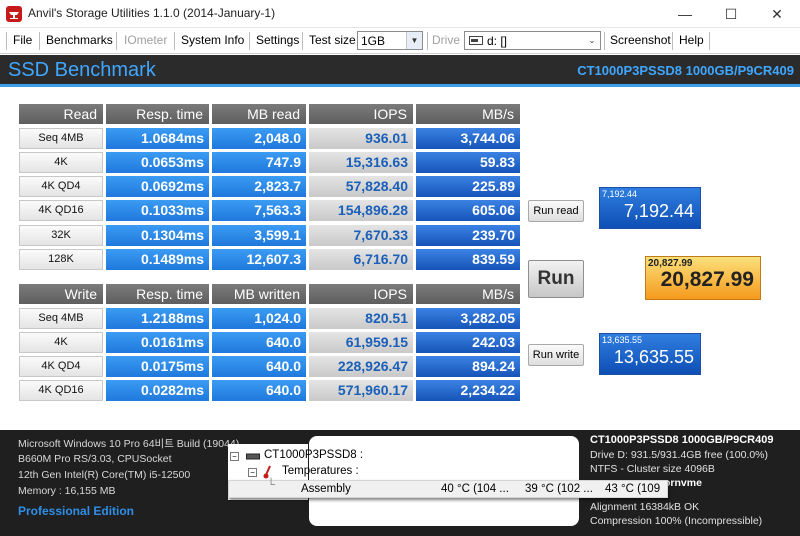  Describe the element at coordinates (61, 186) in the screenshot. I see `read-row-label: 4K QD4` at that location.